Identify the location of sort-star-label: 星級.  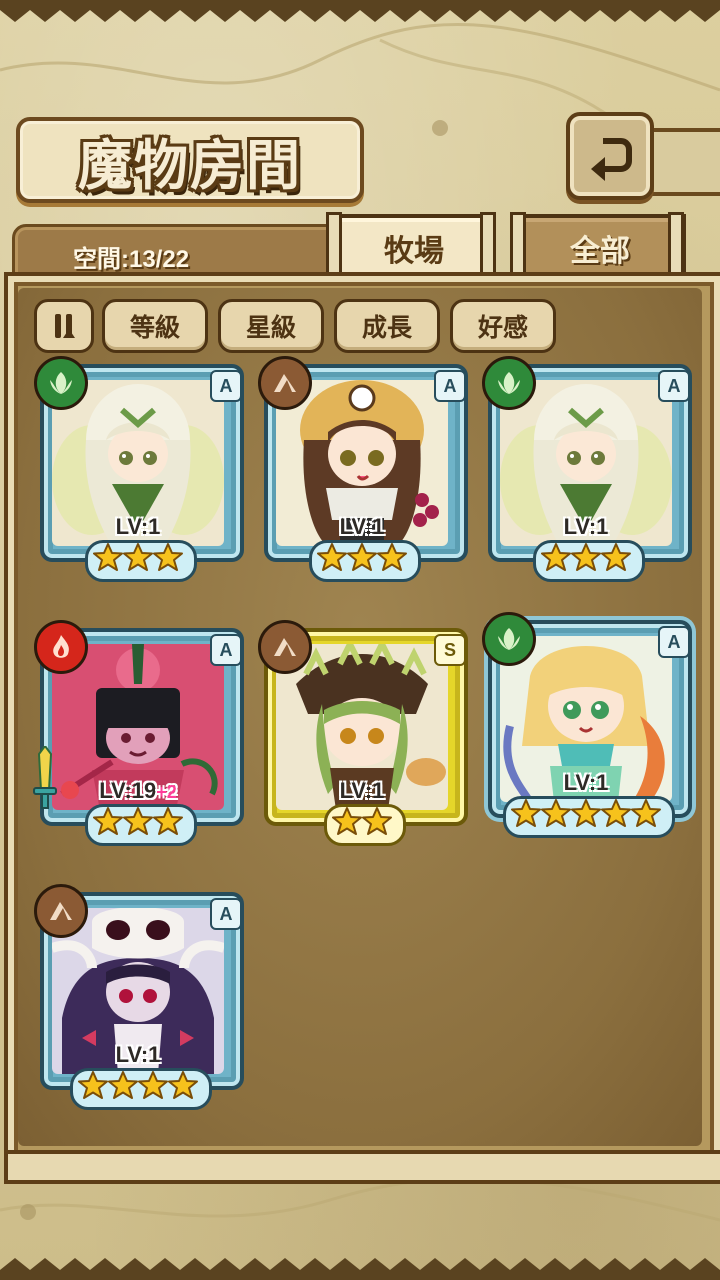
(270, 327).